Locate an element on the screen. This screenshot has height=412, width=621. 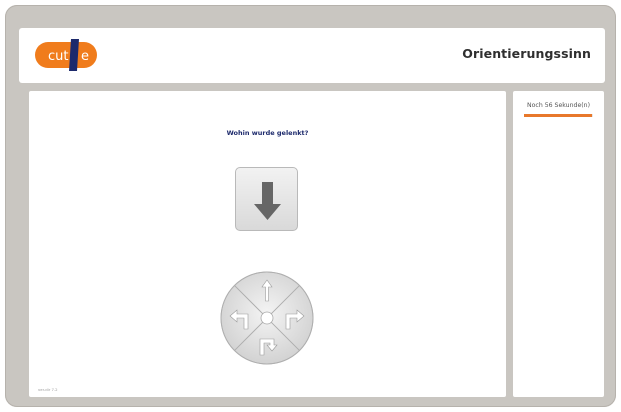
timer-label: Noch 56 Sekunde(n) is located at coordinates (558, 105).